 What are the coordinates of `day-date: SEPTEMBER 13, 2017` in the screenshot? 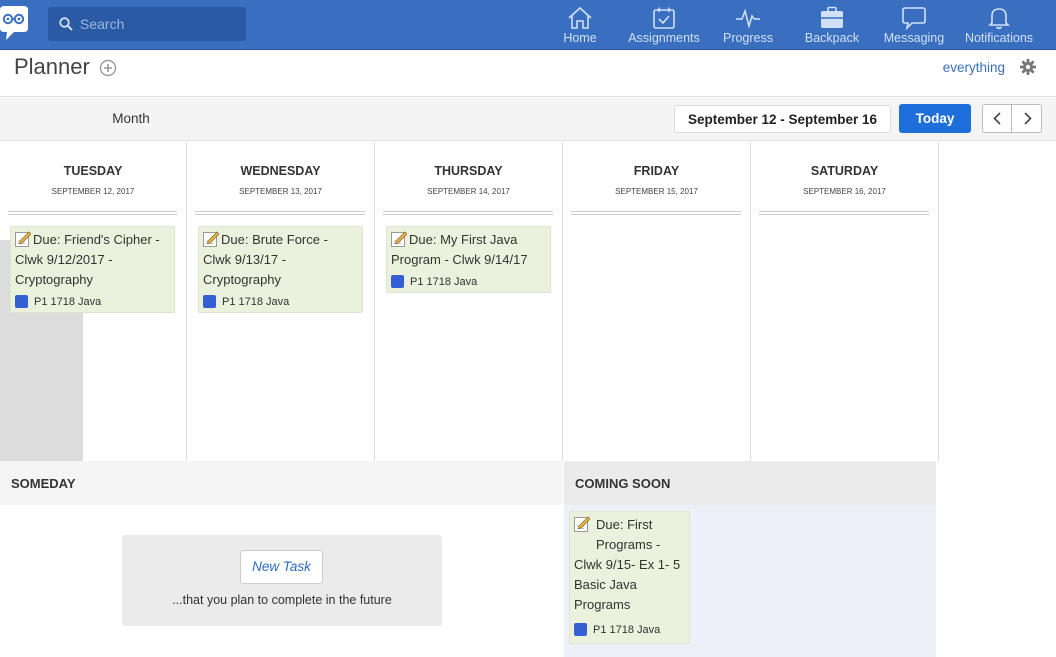 It's located at (280, 191).